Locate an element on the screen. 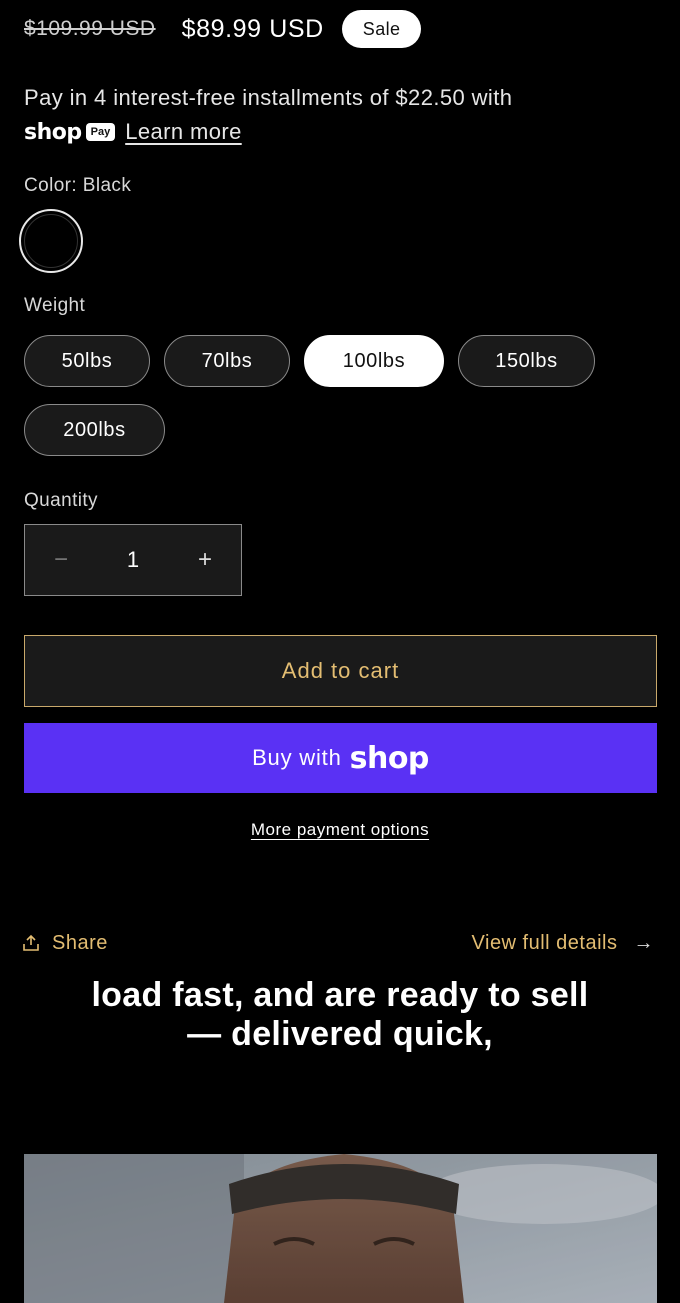  color-swatch-fill is located at coordinates (51, 241).